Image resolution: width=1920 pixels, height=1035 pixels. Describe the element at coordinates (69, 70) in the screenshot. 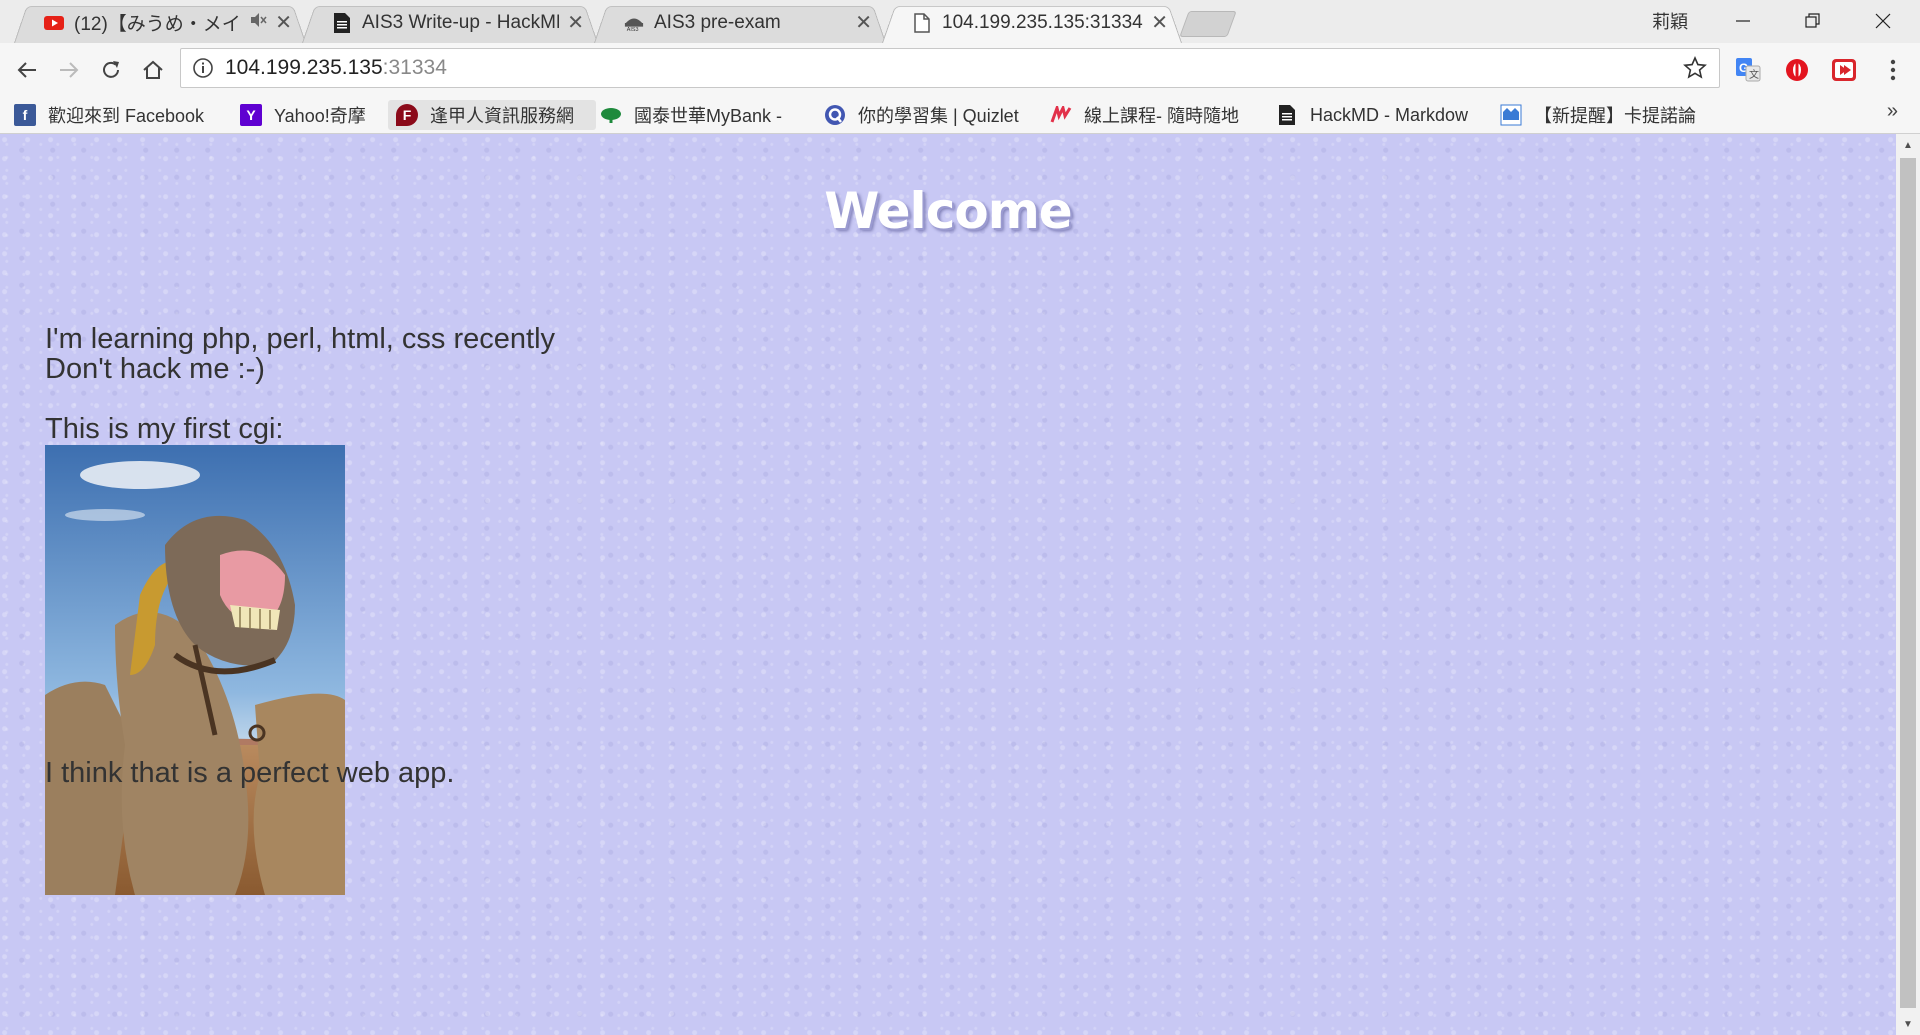

I see `forward-icon` at that location.